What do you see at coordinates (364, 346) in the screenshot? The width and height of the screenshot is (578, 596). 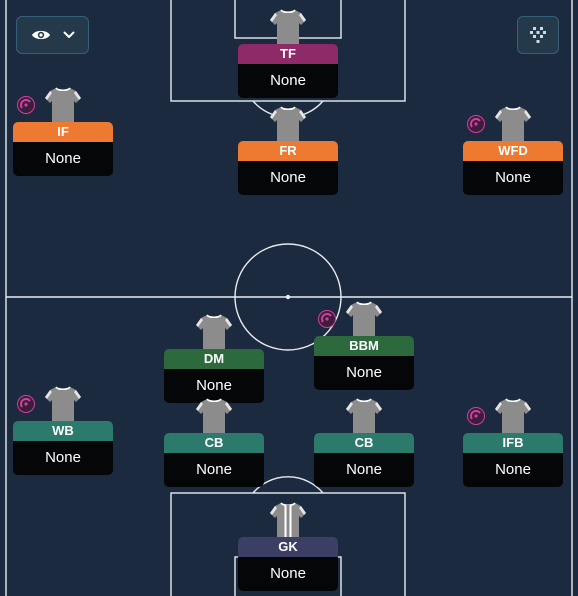 I see `role-label: BBM` at bounding box center [364, 346].